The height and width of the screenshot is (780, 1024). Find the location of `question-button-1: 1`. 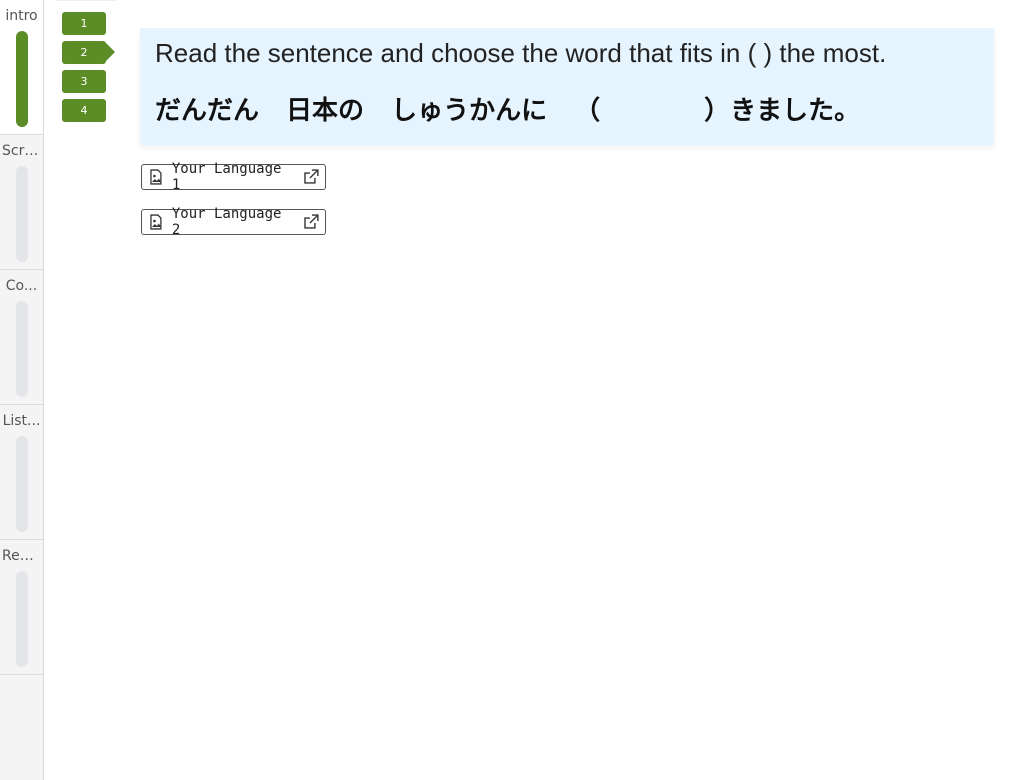

question-button-1: 1 is located at coordinates (84, 23).